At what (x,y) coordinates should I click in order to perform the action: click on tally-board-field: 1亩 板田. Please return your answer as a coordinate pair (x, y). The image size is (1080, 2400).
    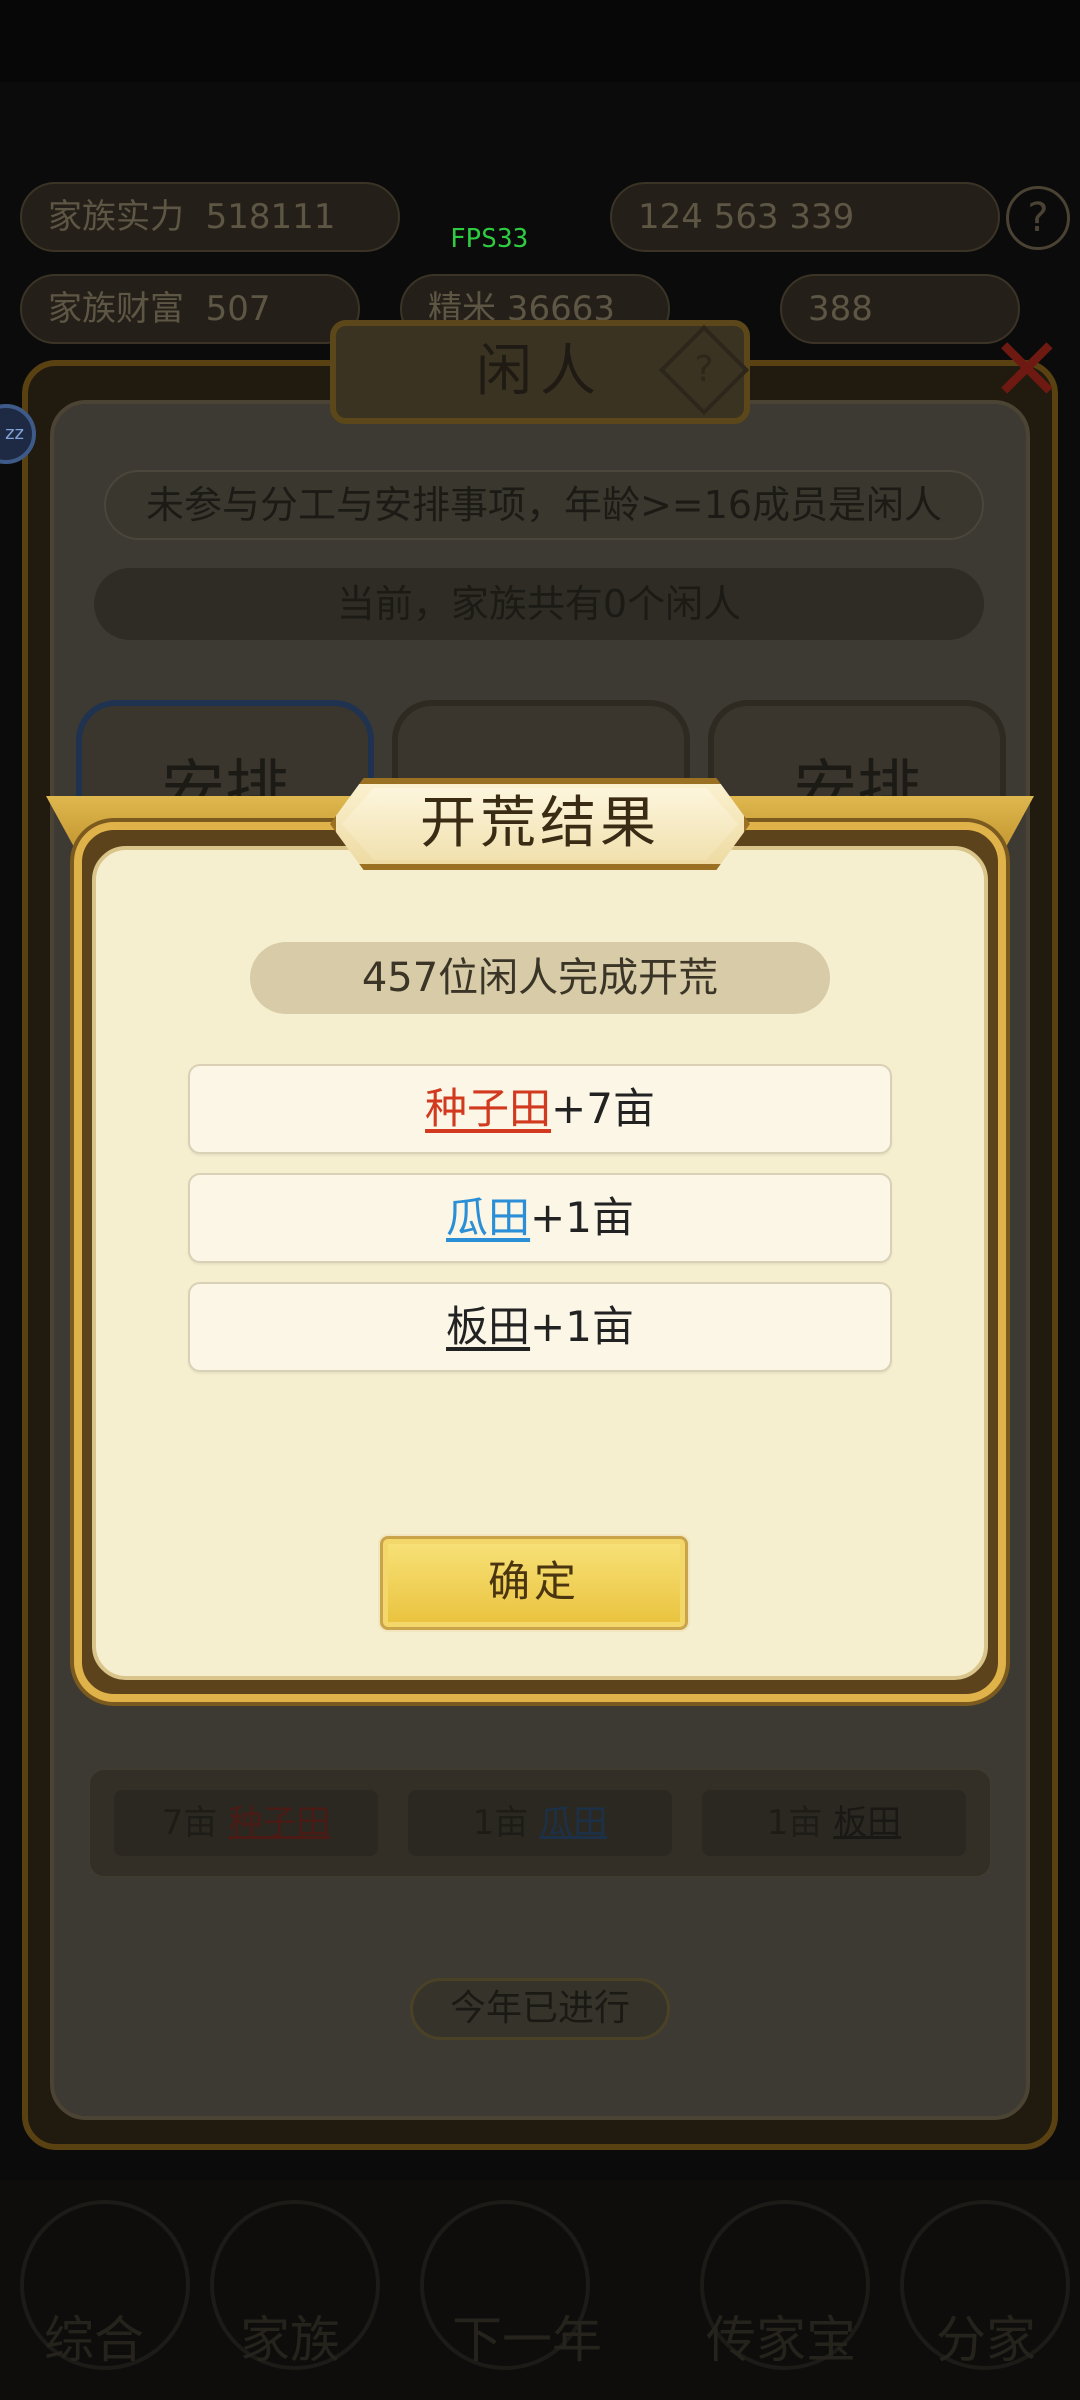
    Looking at the image, I should click on (834, 1823).